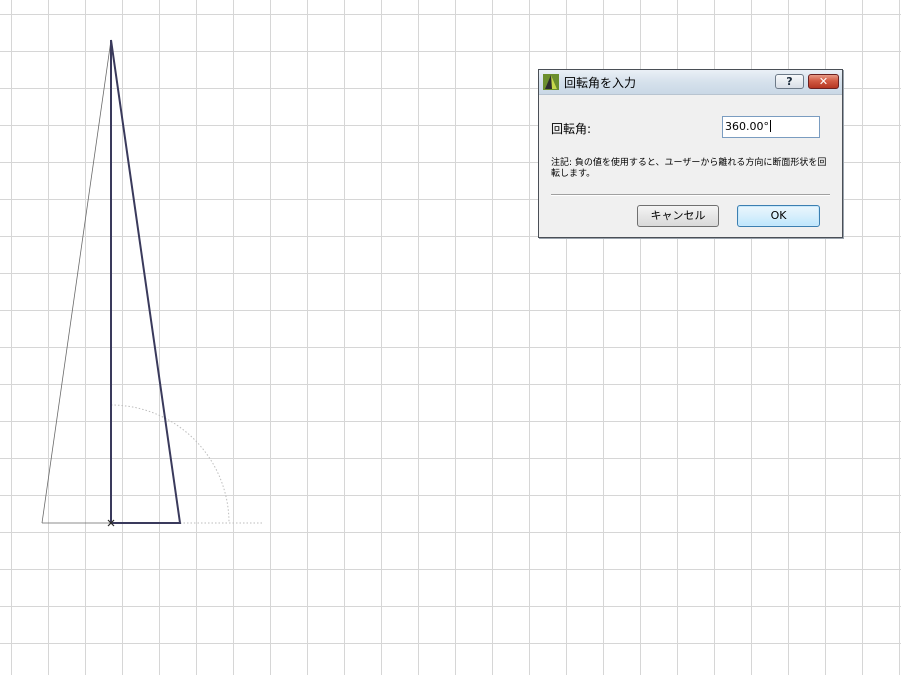 The image size is (901, 675). Describe the element at coordinates (600, 83) in the screenshot. I see `dialog-title: 回転角を入力` at that location.